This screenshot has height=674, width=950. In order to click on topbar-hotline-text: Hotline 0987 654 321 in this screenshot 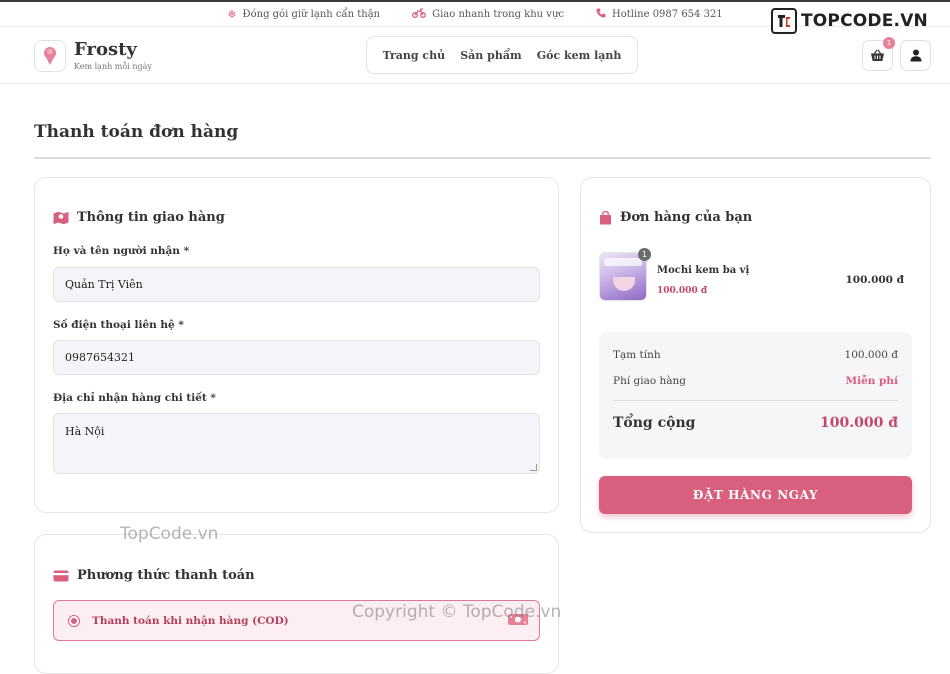, I will do `click(667, 14)`.